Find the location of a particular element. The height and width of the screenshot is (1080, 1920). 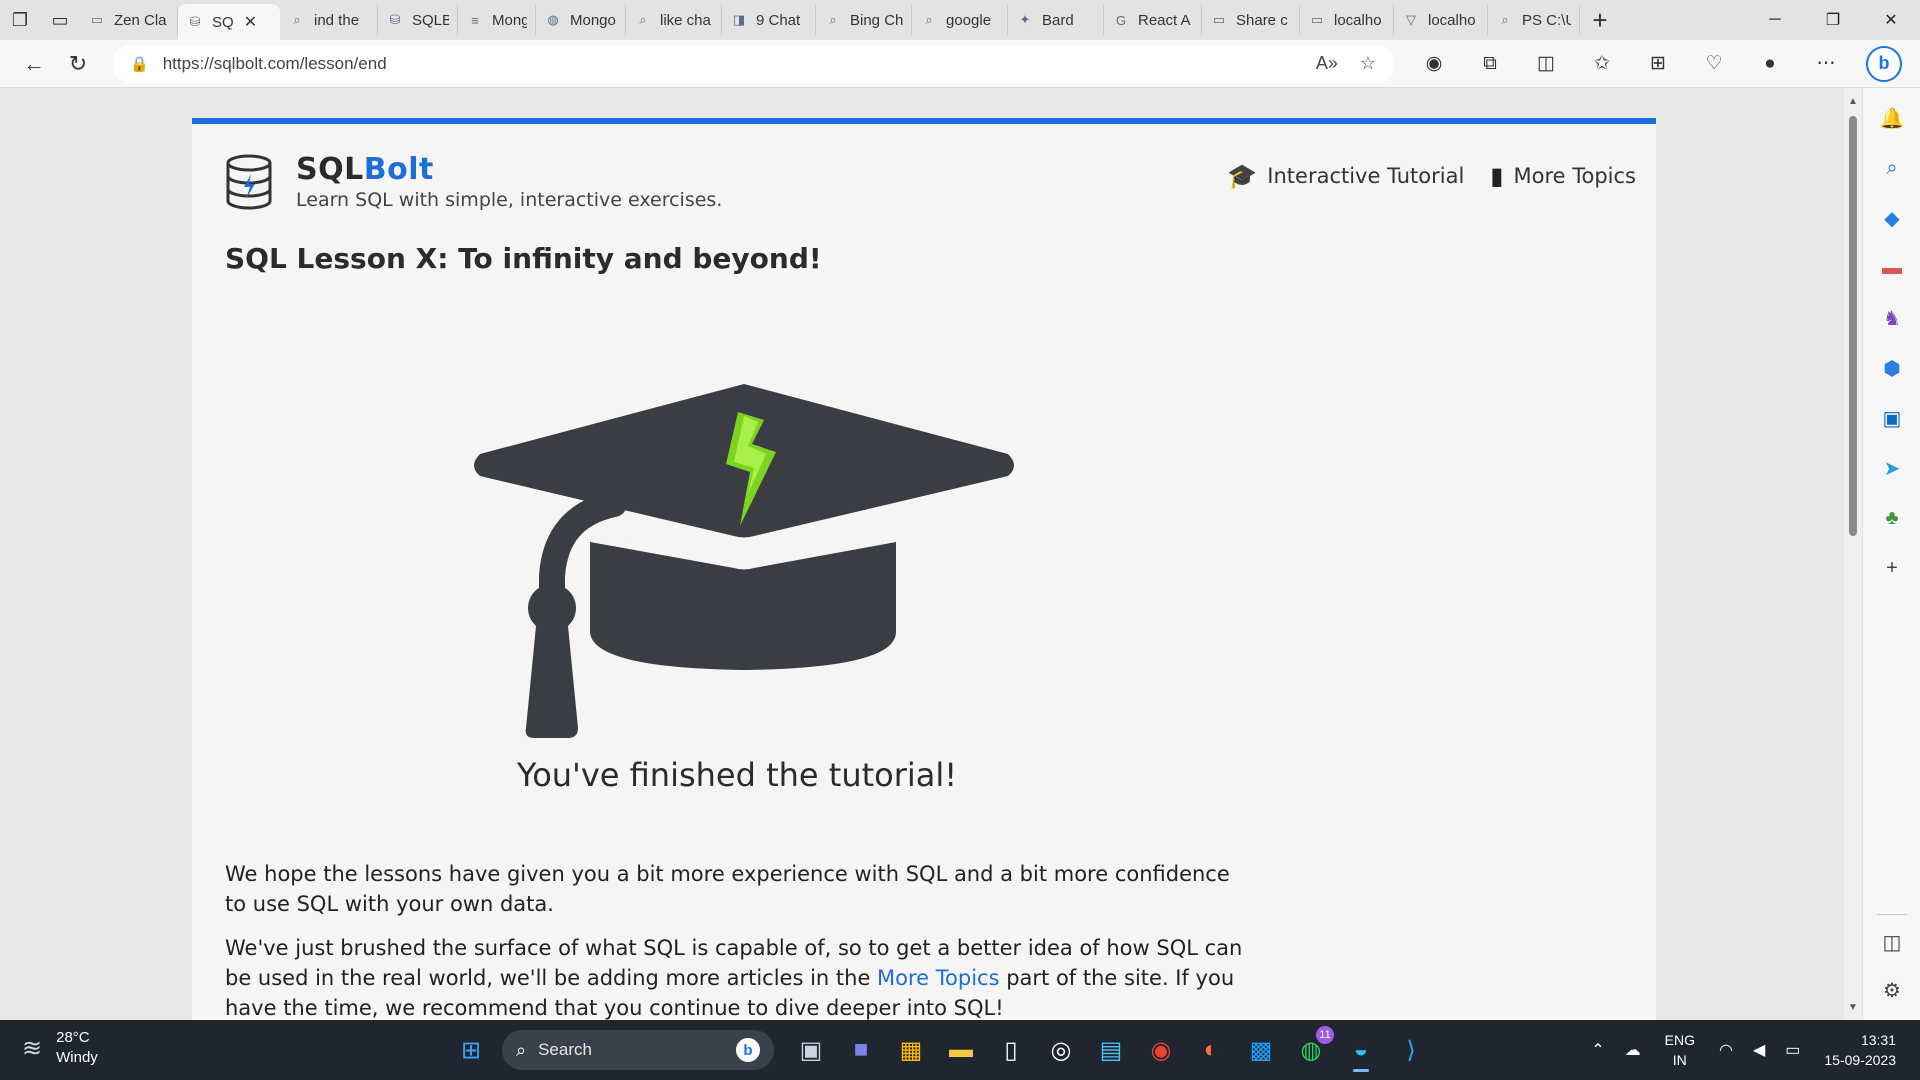

close-icon: ✕ is located at coordinates (1891, 20).